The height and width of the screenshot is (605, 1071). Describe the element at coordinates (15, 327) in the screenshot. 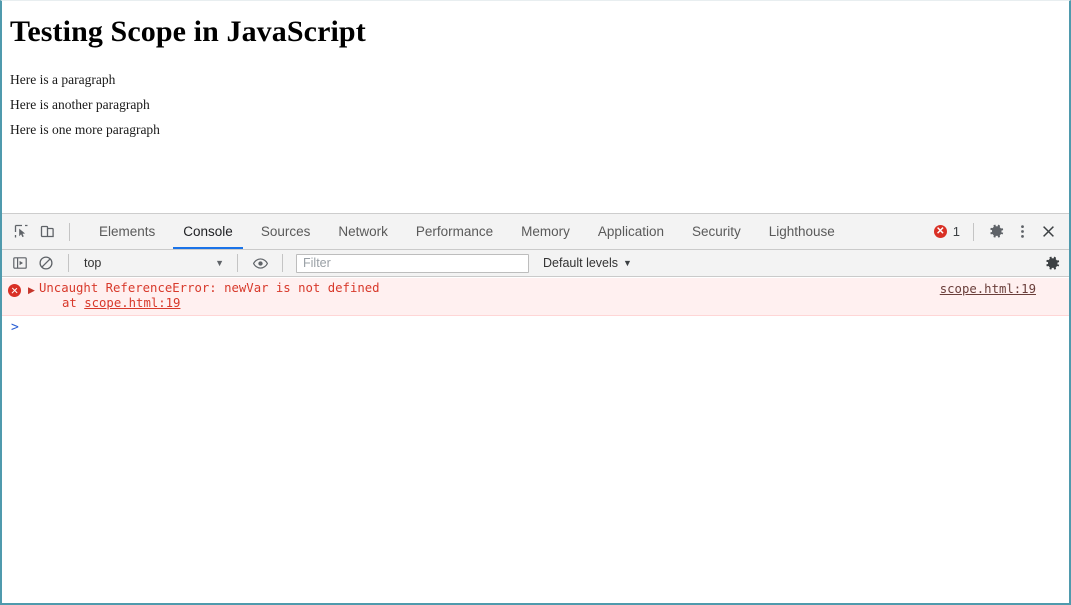

I see `prompt-chevron-icon: >` at that location.